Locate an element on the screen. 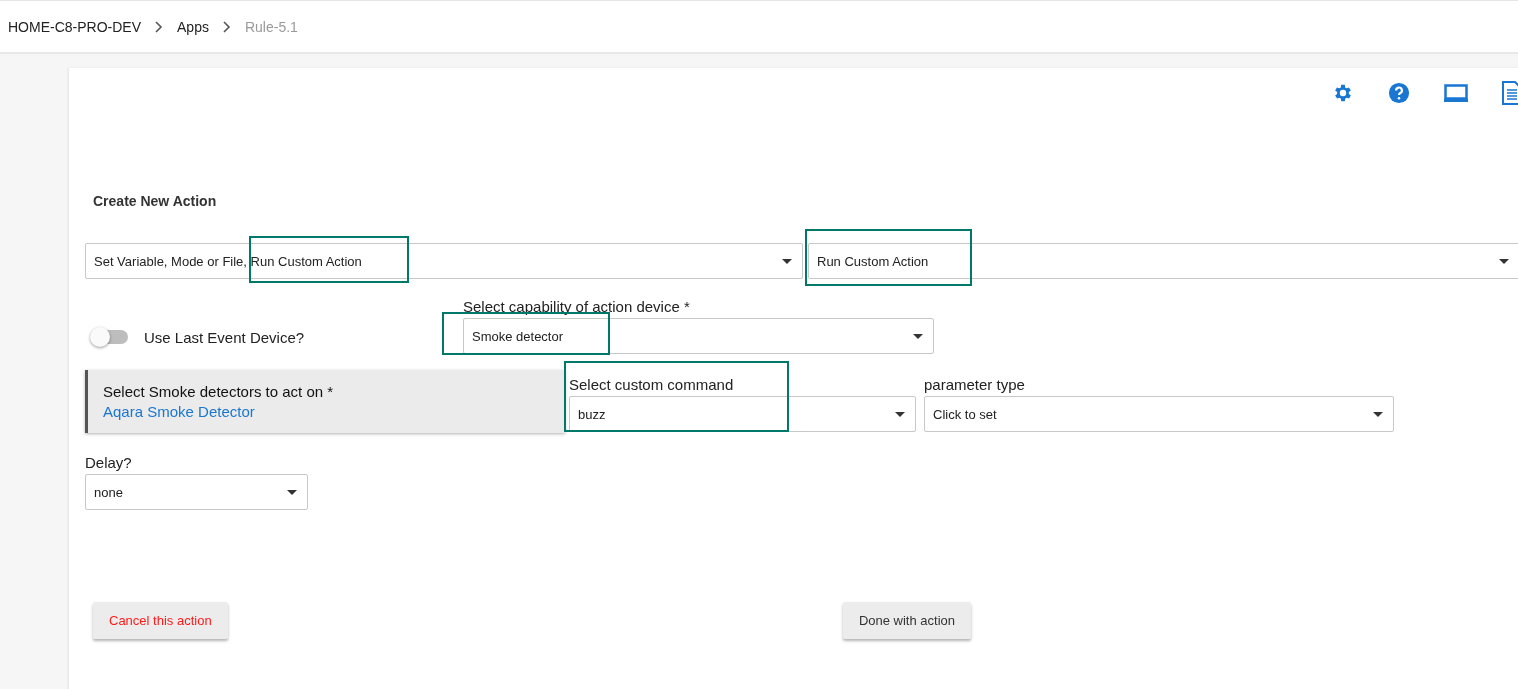 This screenshot has height=689, width=1518. field-label: parameter type is located at coordinates (975, 384).